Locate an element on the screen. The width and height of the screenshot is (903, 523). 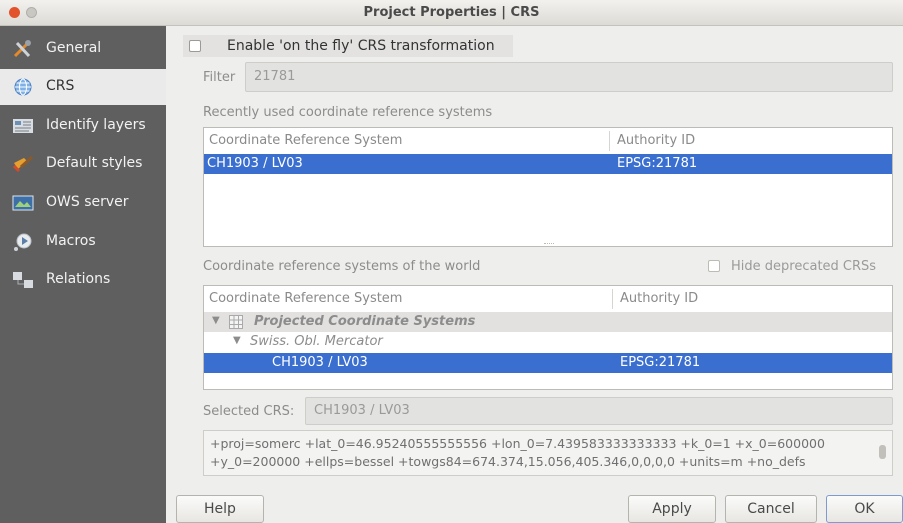
sidebar-item-label: Default styles is located at coordinates (94, 163).